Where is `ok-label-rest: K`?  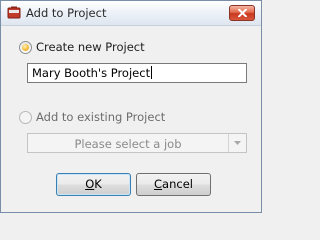
ok-label-rest: K is located at coordinates (98, 184).